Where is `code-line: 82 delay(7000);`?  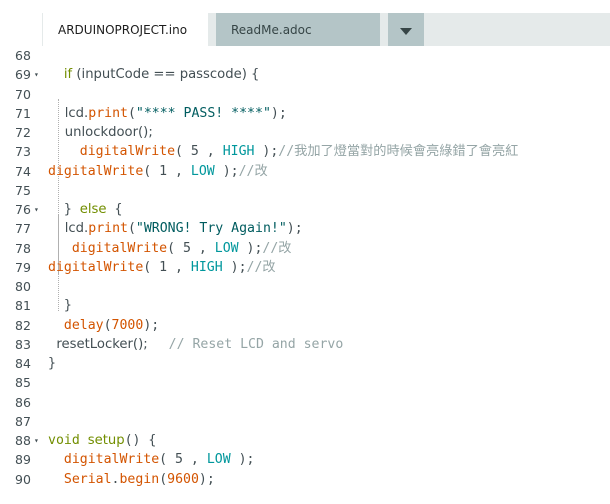 code-line: 82 delay(7000); is located at coordinates (305, 325).